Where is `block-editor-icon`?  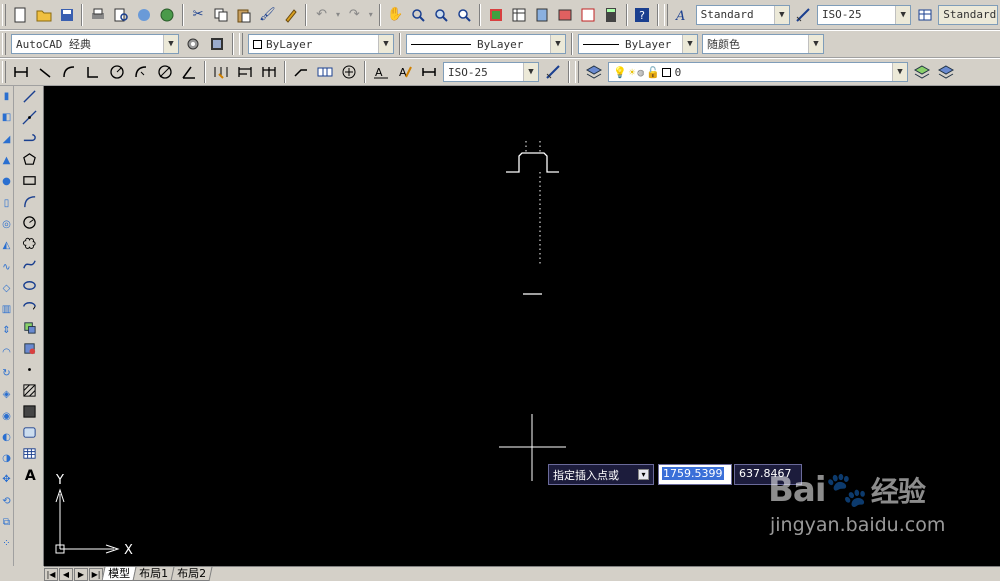
block-editor-icon is located at coordinates (290, 15).